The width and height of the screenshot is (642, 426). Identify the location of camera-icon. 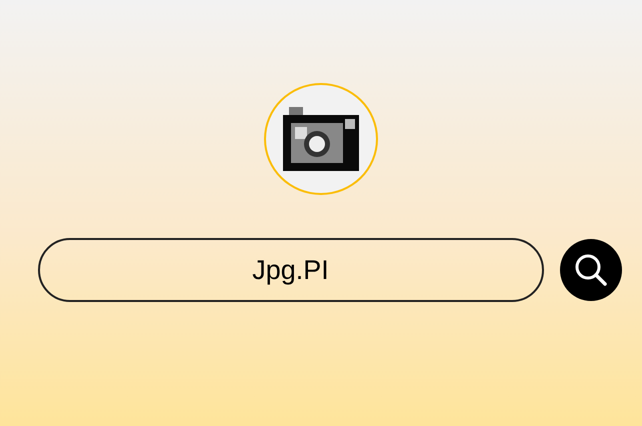
(321, 139).